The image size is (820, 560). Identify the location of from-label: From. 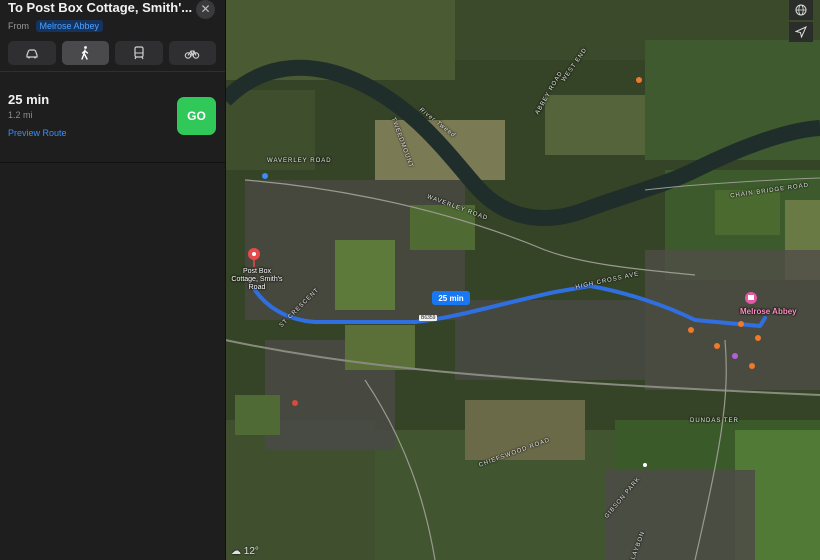
(18, 26).